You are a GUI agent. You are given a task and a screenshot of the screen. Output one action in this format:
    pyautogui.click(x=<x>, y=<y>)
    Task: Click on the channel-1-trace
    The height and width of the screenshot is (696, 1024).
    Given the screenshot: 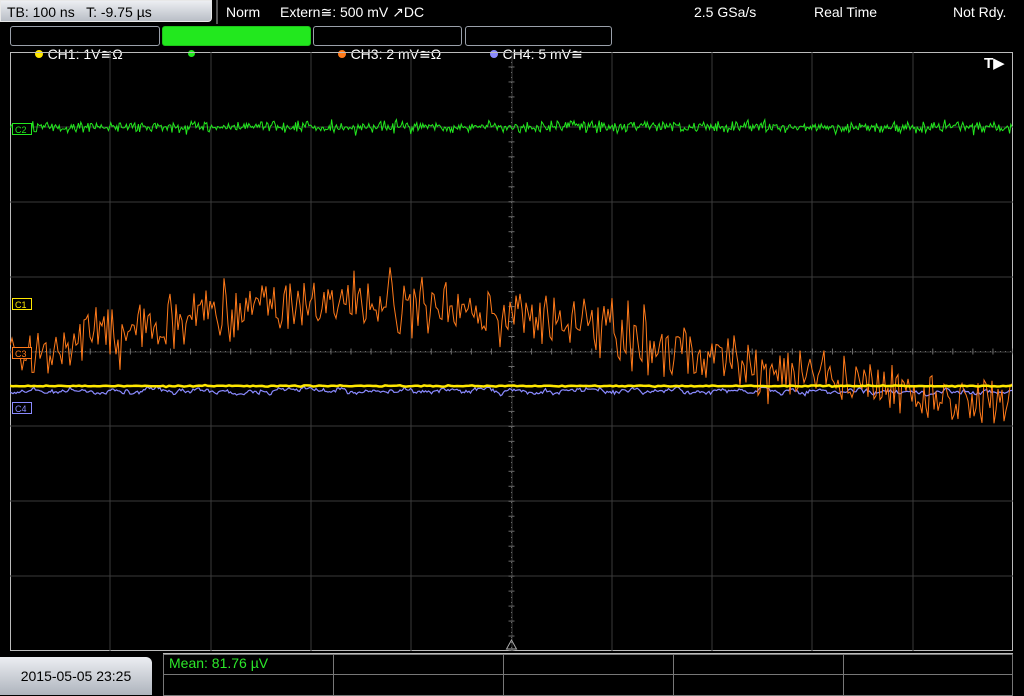 What is the action you would take?
    pyautogui.click(x=511, y=386)
    